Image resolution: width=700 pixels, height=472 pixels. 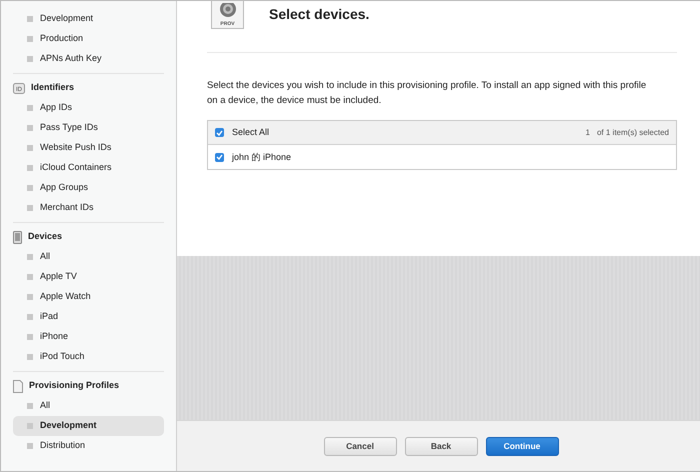 What do you see at coordinates (319, 14) in the screenshot?
I see `page-title: Select devices.` at bounding box center [319, 14].